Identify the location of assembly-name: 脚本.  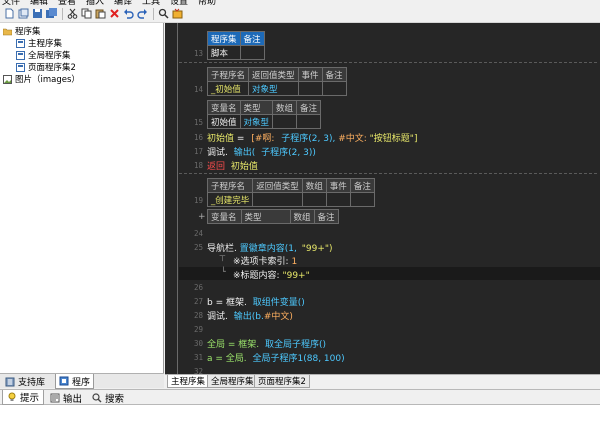
(224, 52).